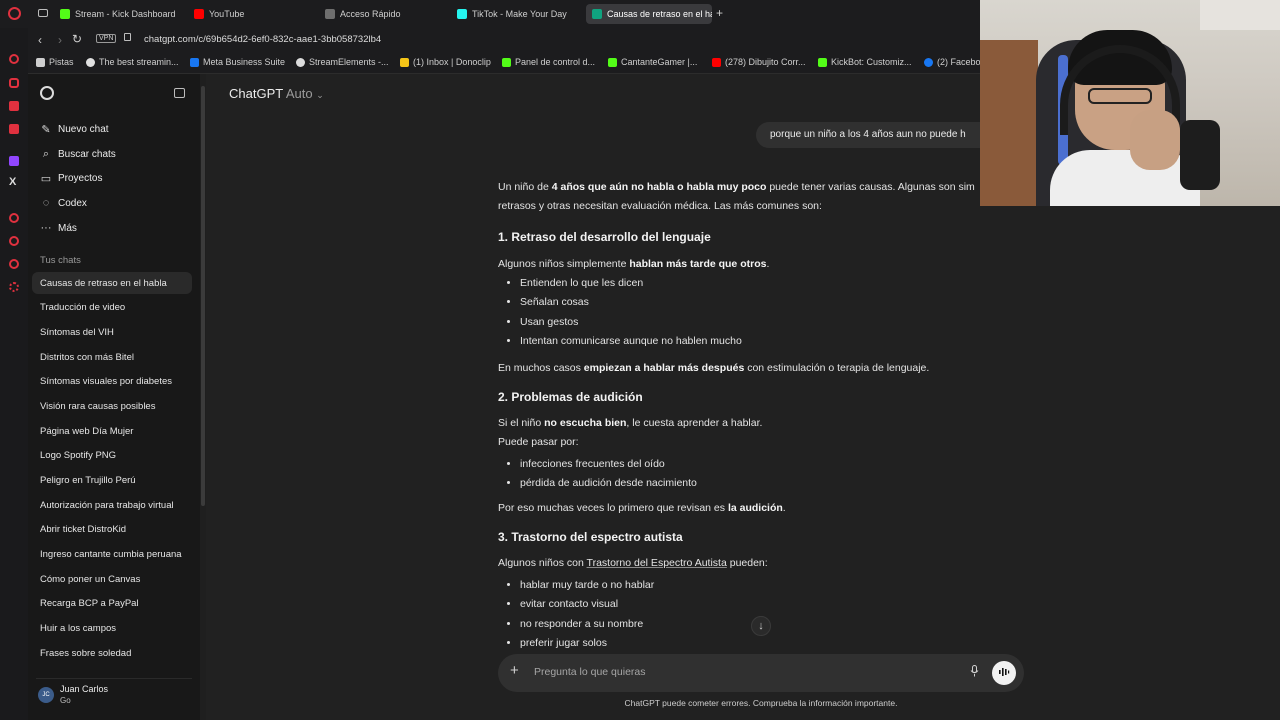 The image size is (1280, 720). I want to click on voice-mode-button, so click(1004, 673).